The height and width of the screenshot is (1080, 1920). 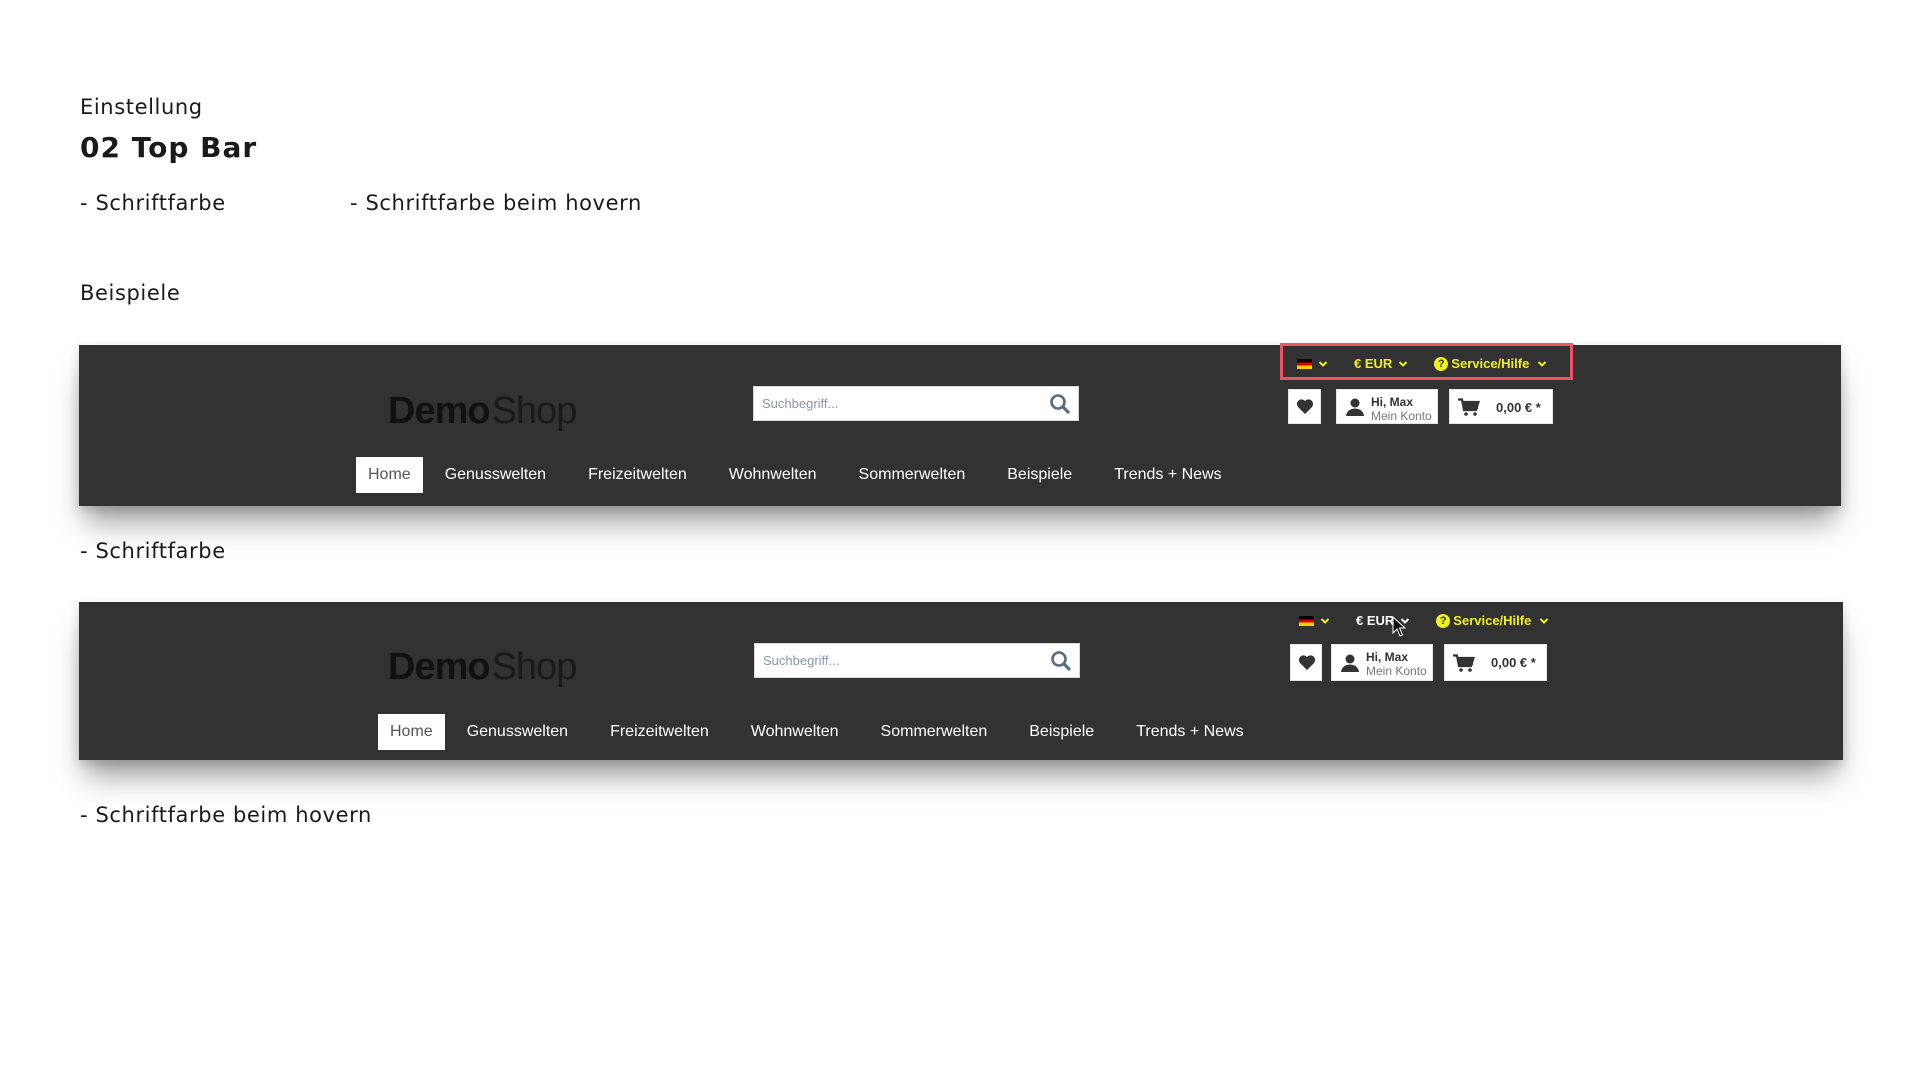 I want to click on language-switcher, so click(x=1314, y=620).